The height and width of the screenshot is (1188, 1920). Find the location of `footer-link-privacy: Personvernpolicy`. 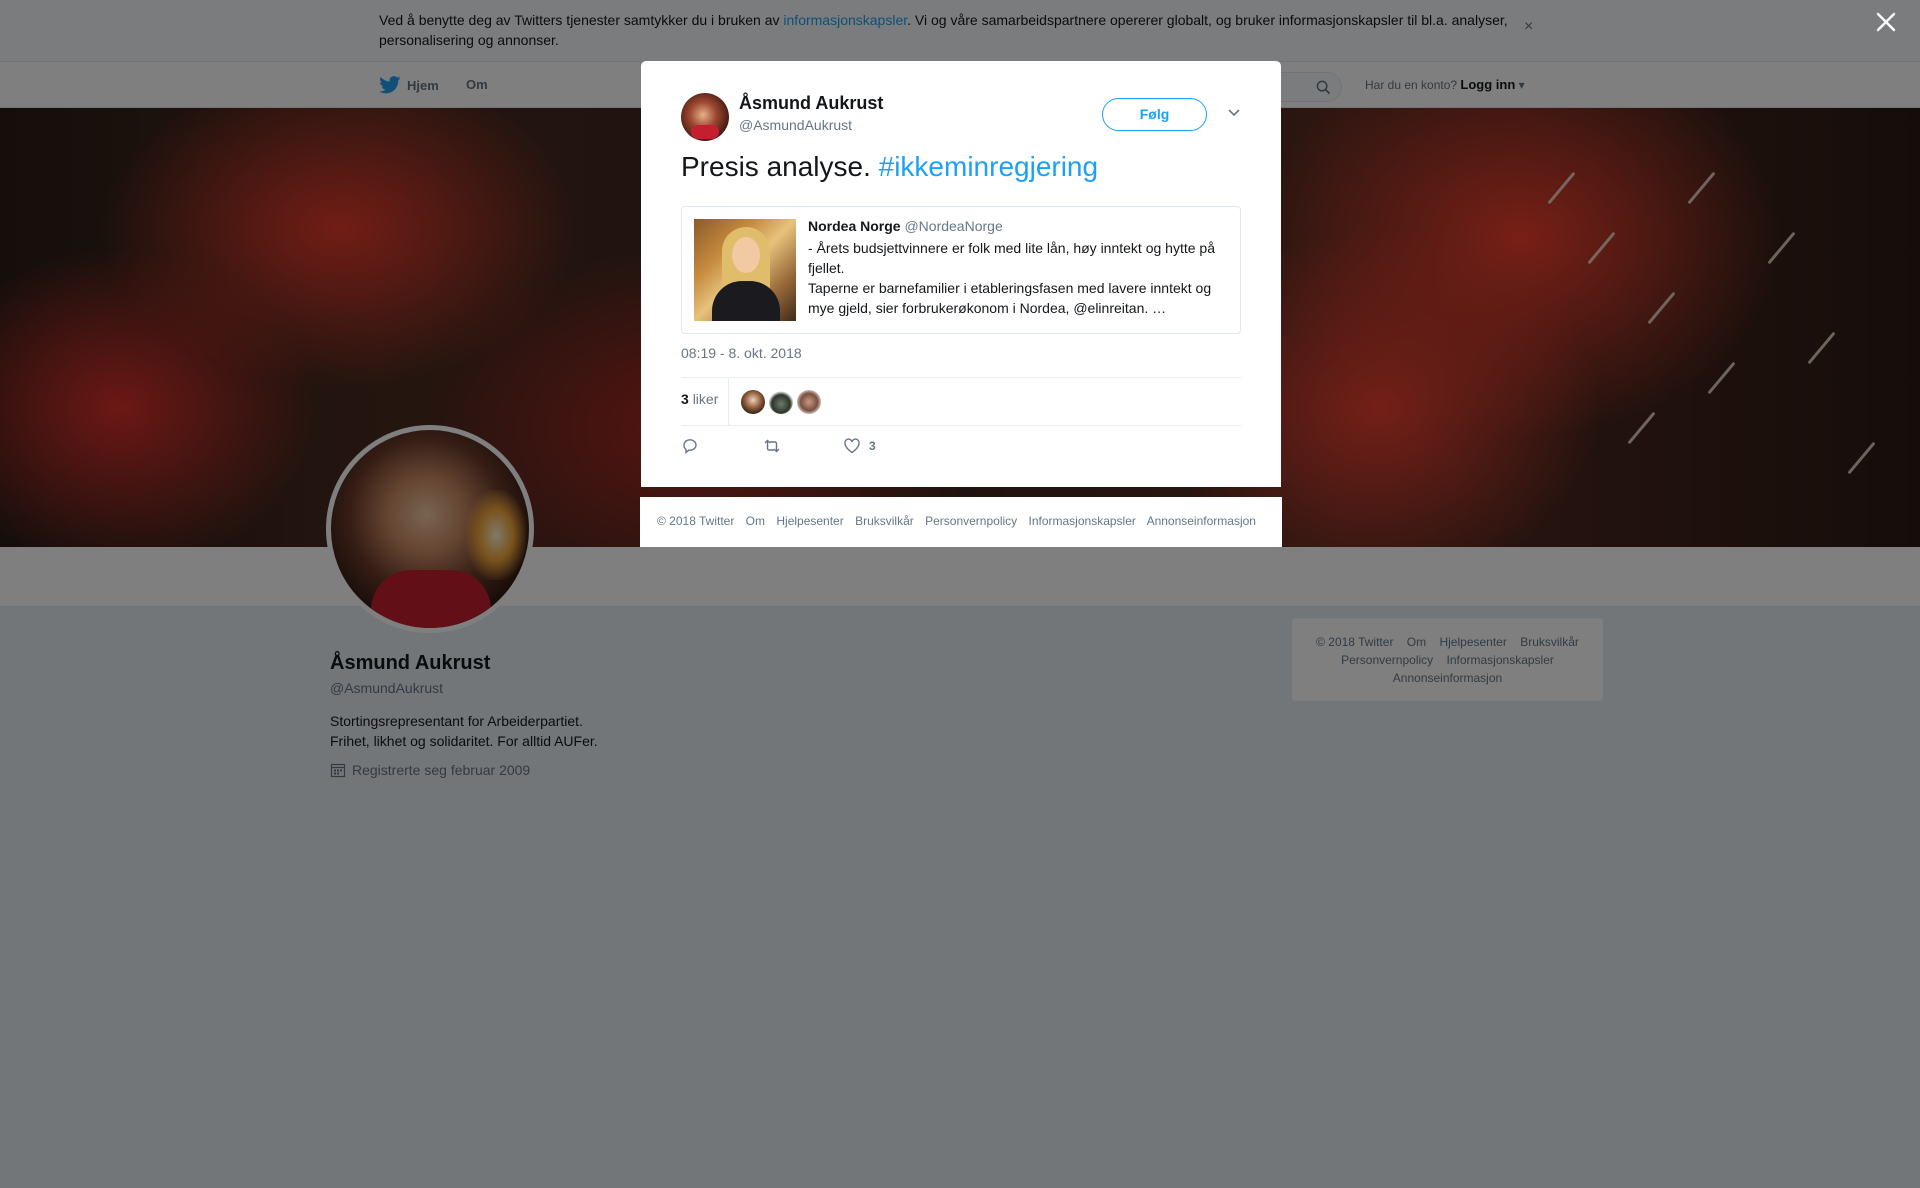

footer-link-privacy: Personvernpolicy is located at coordinates (971, 521).